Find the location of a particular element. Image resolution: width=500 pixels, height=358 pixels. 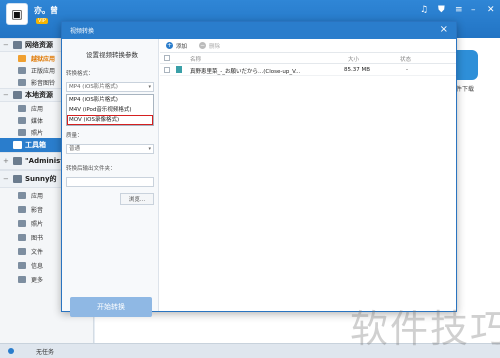

toolbox-icon is located at coordinates (17, 145).